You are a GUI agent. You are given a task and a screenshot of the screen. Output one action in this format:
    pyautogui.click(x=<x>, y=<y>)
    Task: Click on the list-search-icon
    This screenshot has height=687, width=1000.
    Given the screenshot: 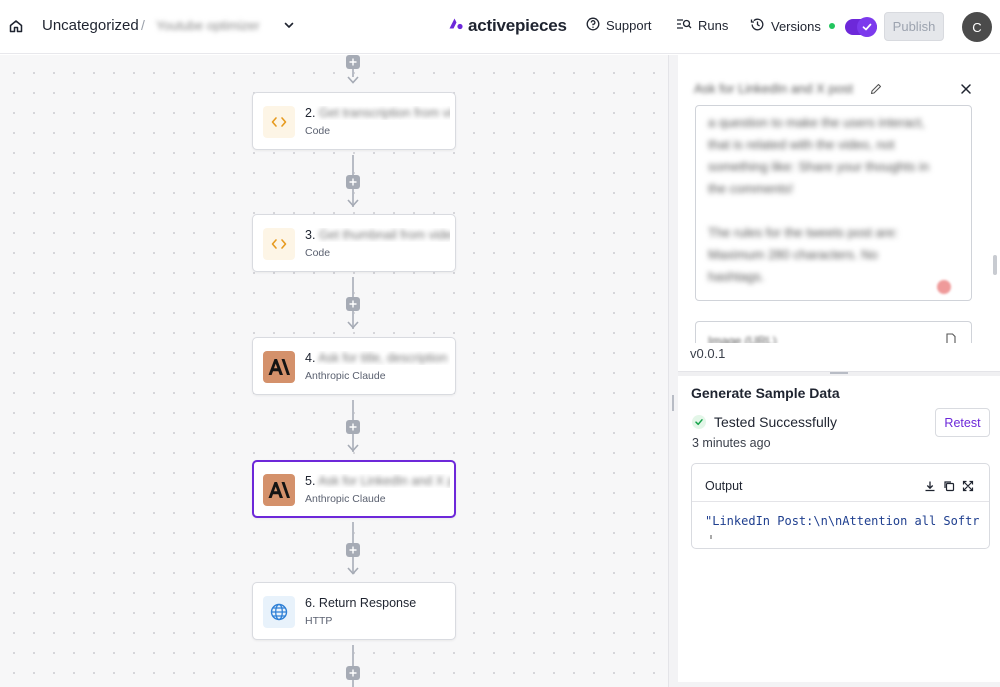 What is the action you would take?
    pyautogui.click(x=684, y=25)
    